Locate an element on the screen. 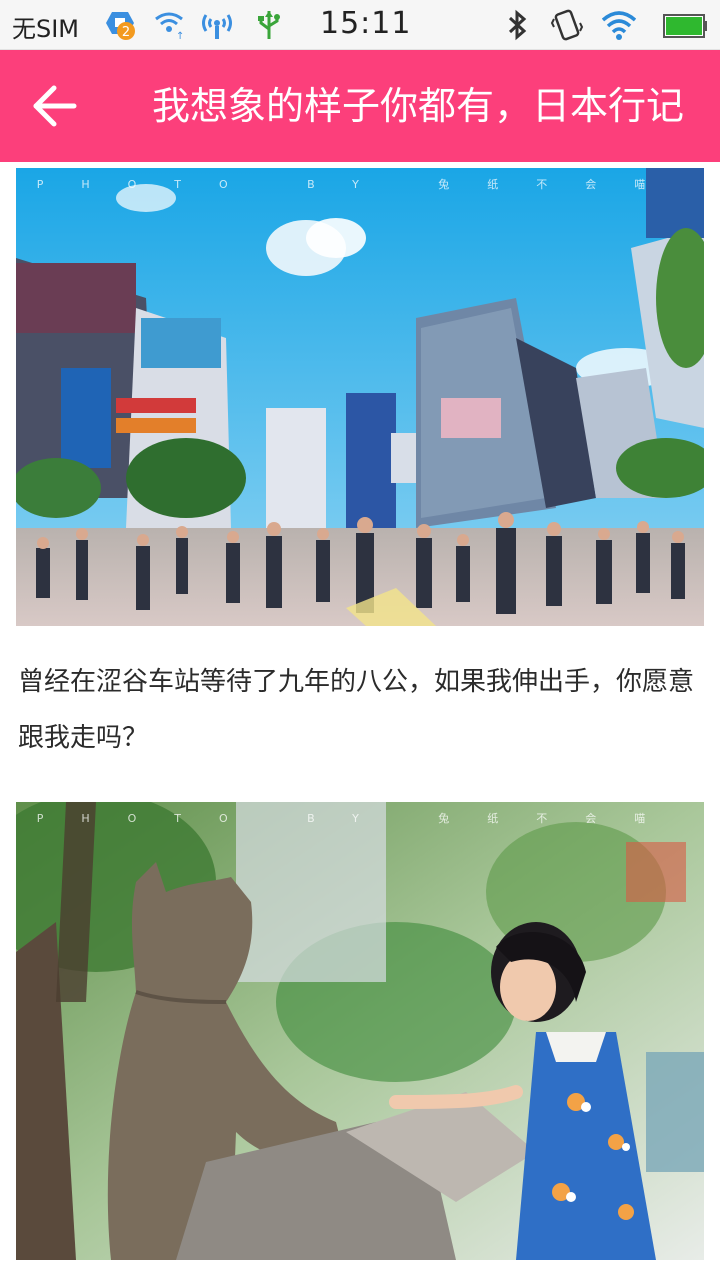 The width and height of the screenshot is (720, 1280). carrier-label: 无SIM is located at coordinates (46, 29).